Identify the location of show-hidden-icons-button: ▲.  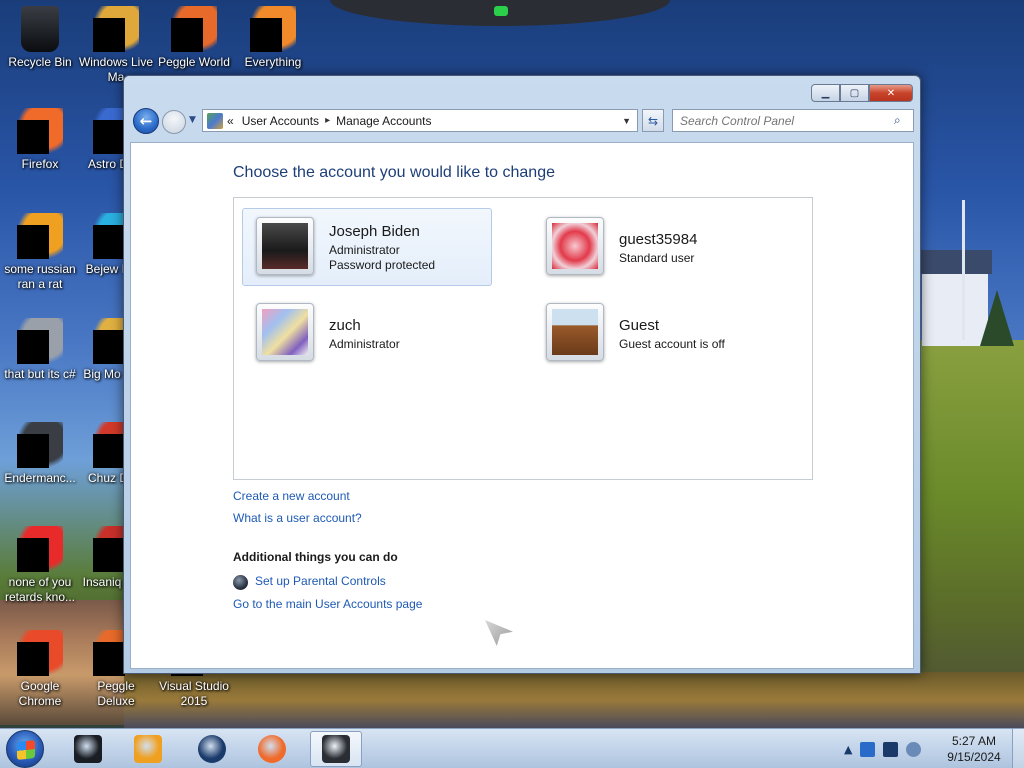
(848, 749).